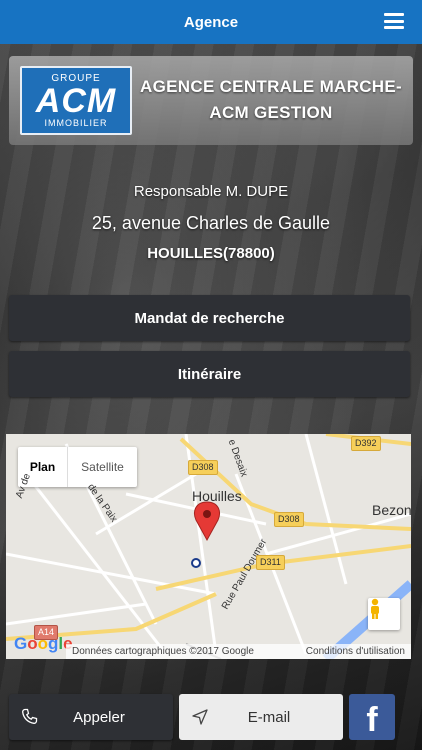 The width and height of the screenshot is (422, 750). Describe the element at coordinates (200, 717) in the screenshot. I see `send-icon` at that location.